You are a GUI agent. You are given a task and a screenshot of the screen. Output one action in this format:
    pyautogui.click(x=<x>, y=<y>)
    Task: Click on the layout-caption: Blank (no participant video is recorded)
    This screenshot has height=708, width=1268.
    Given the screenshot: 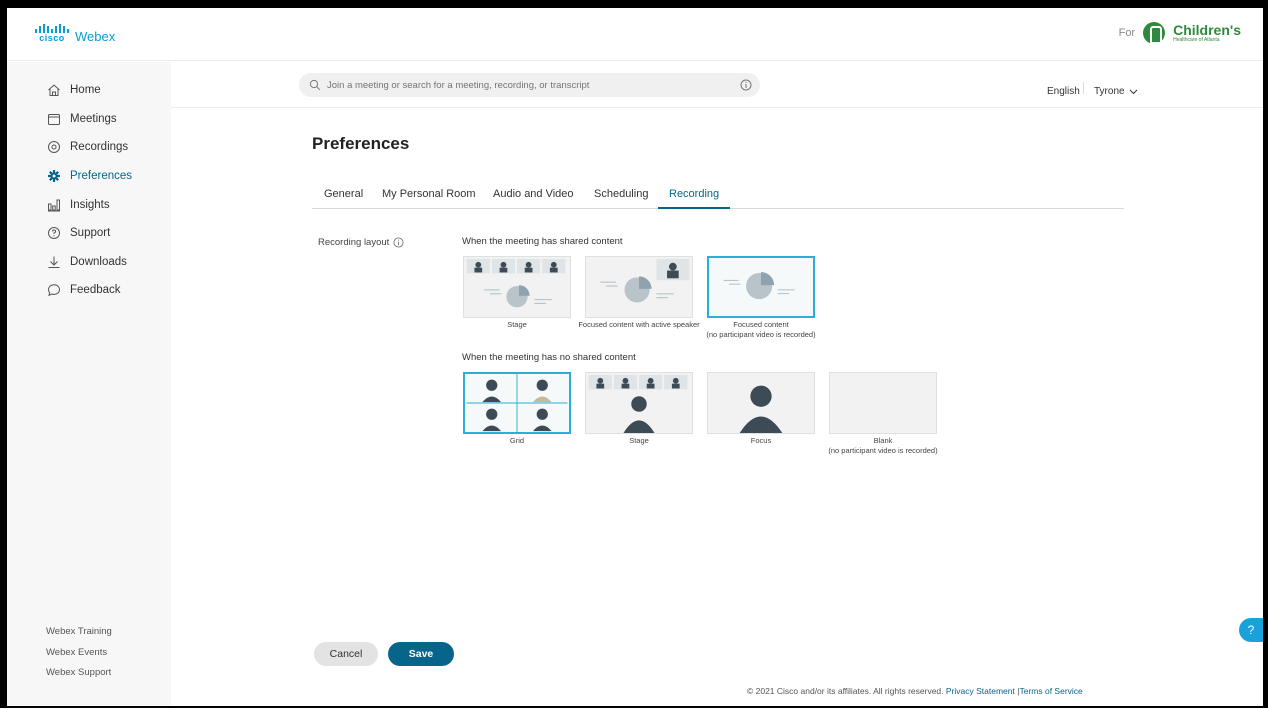 What is the action you would take?
    pyautogui.click(x=883, y=446)
    